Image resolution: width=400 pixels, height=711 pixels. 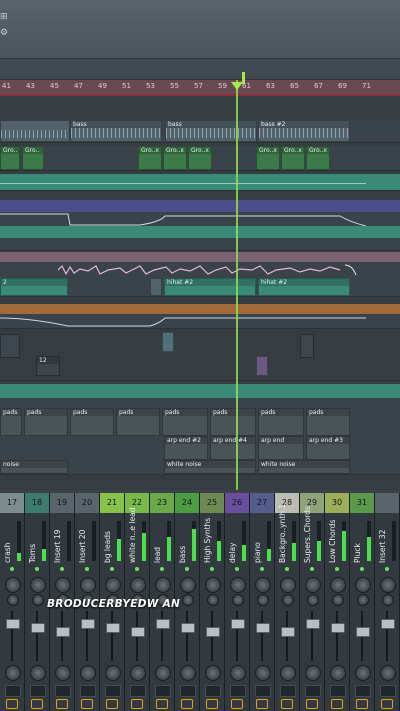 I want to click on mixer-strip: 31 Pluck, so click(x=362, y=602).